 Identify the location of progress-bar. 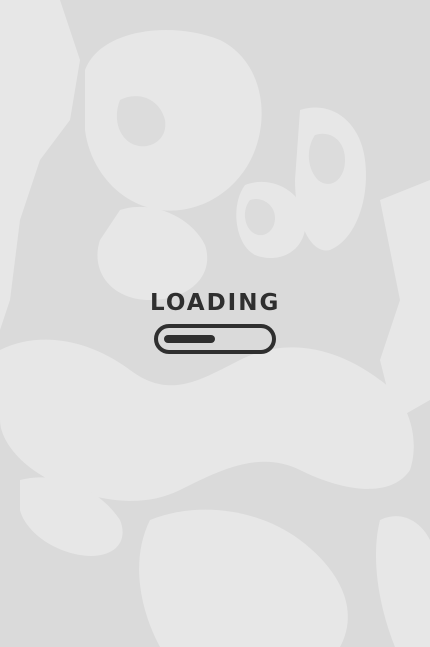
(215, 339).